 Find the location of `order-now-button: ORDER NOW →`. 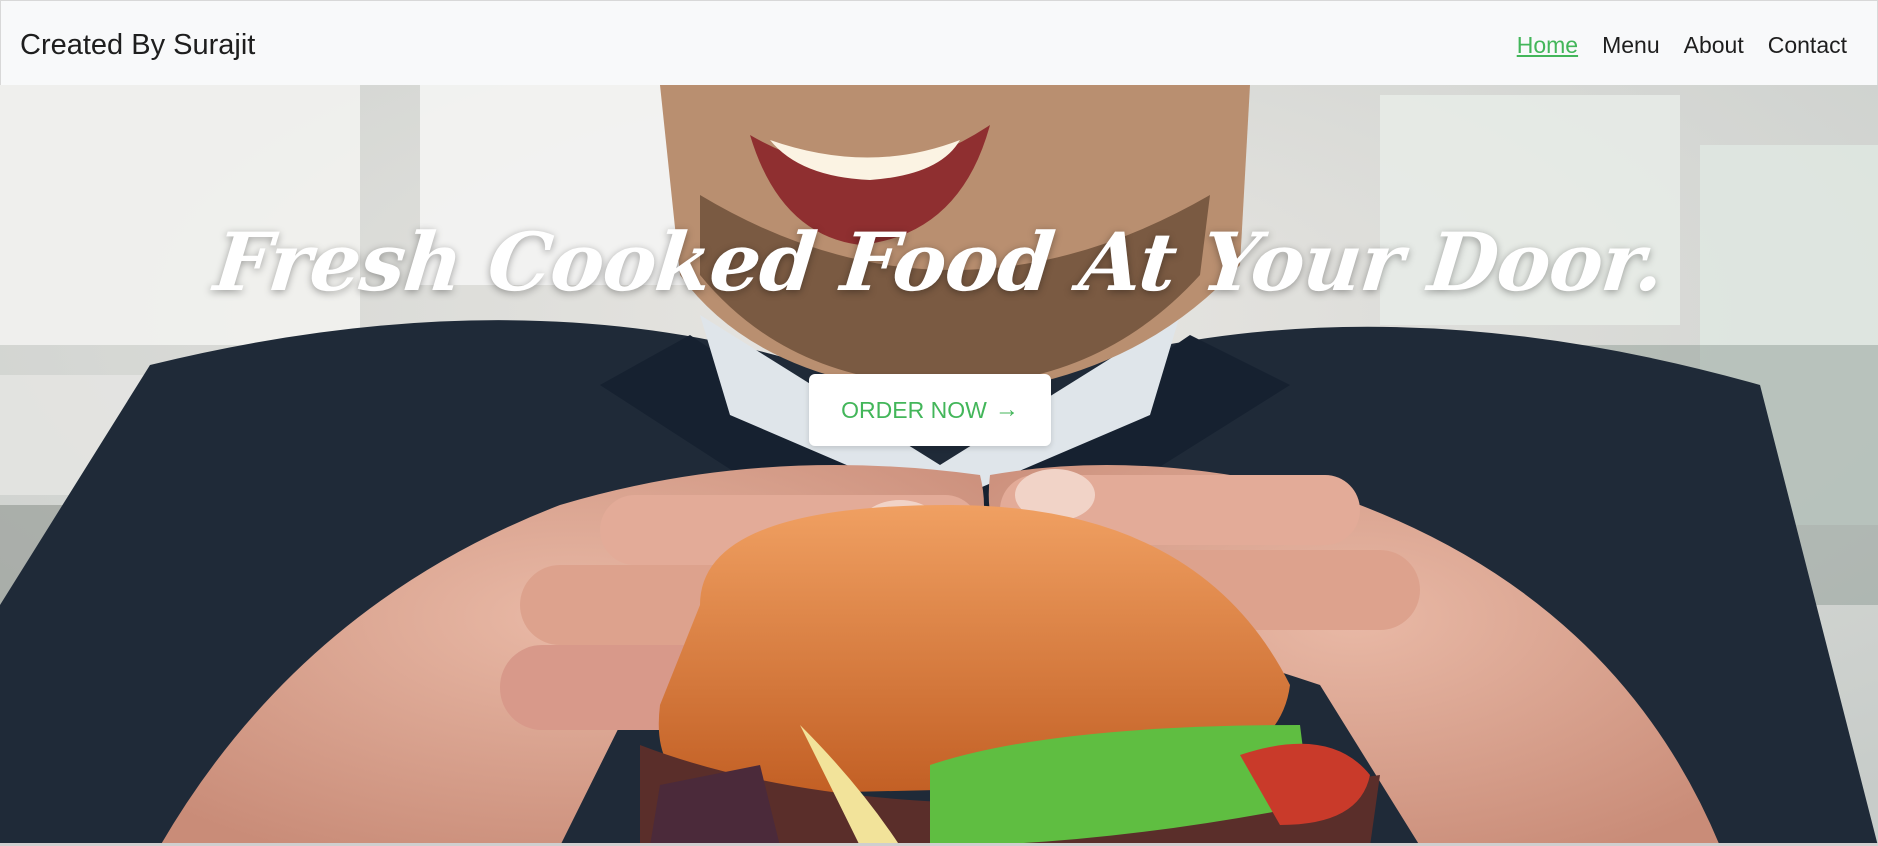

order-now-button: ORDER NOW → is located at coordinates (930, 410).